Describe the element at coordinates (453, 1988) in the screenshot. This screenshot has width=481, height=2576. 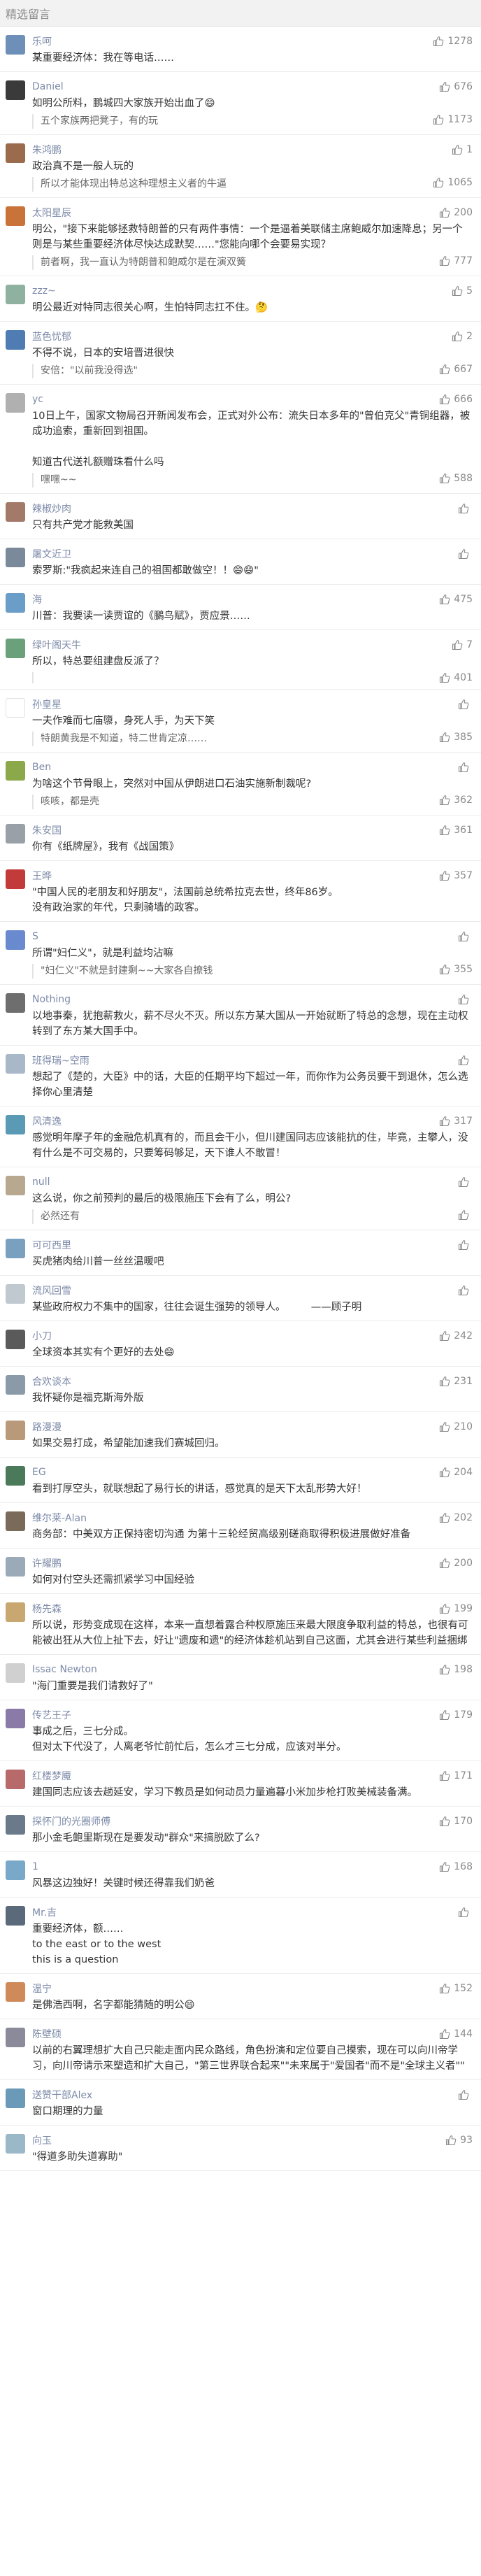
I see `like-button: 152` at that location.